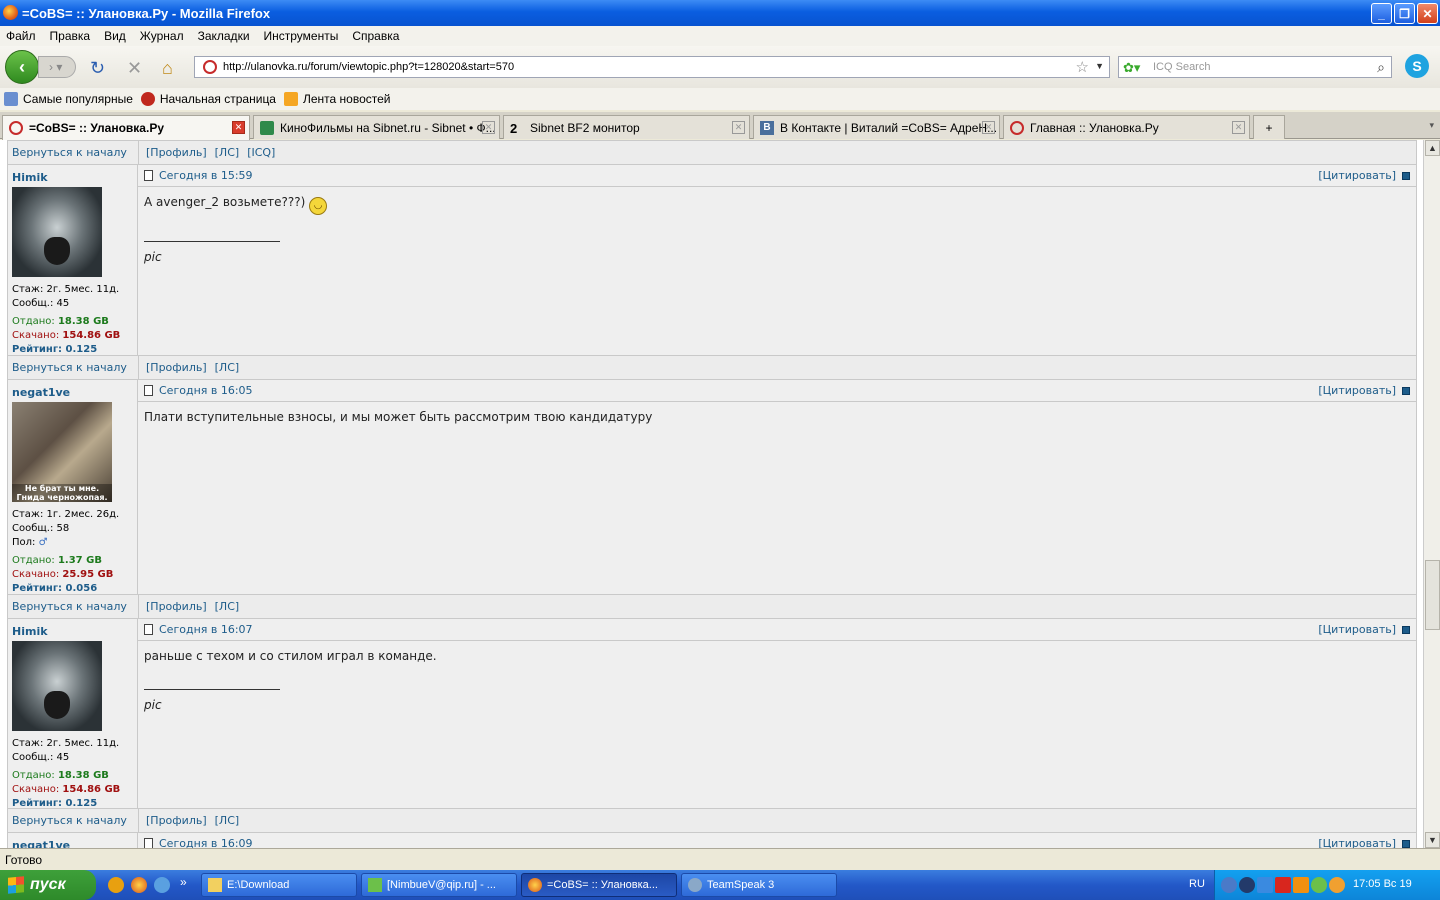 The width and height of the screenshot is (1440, 900). What do you see at coordinates (24, 859) in the screenshot?
I see `status-text: Готово` at bounding box center [24, 859].